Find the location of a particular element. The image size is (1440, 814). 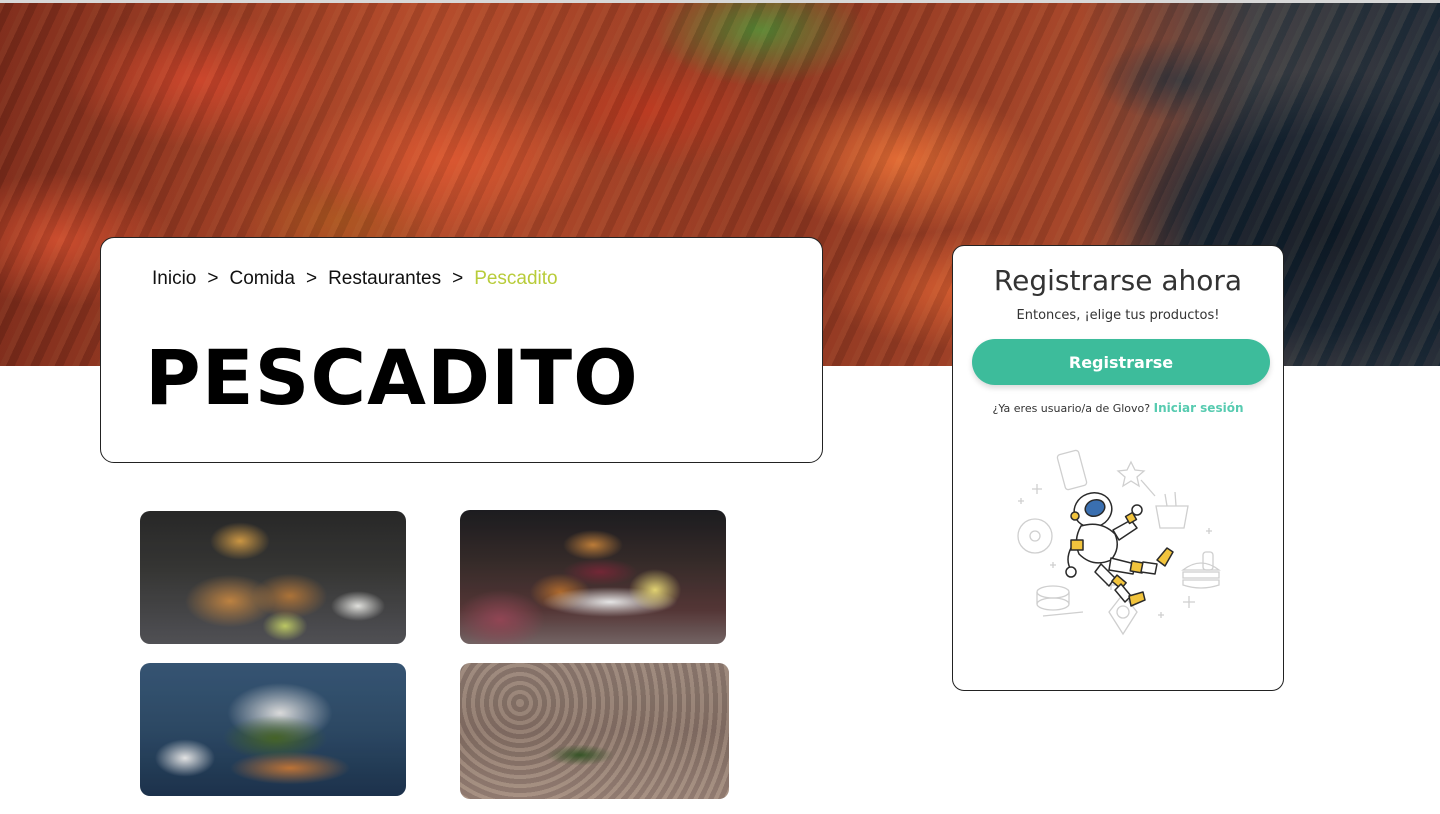

fish-and-chips-photo is located at coordinates (273, 577).